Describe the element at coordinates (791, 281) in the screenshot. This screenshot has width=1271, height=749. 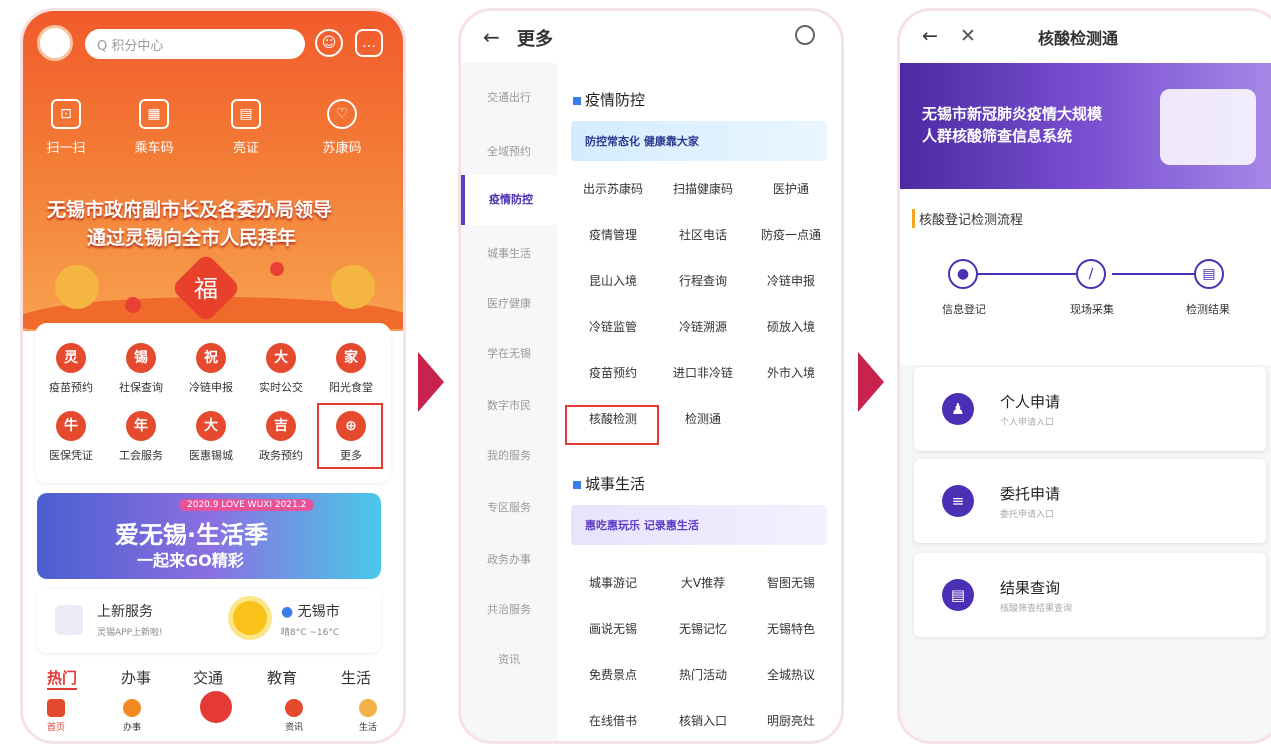
I see `service-cell: 冷链申报` at that location.